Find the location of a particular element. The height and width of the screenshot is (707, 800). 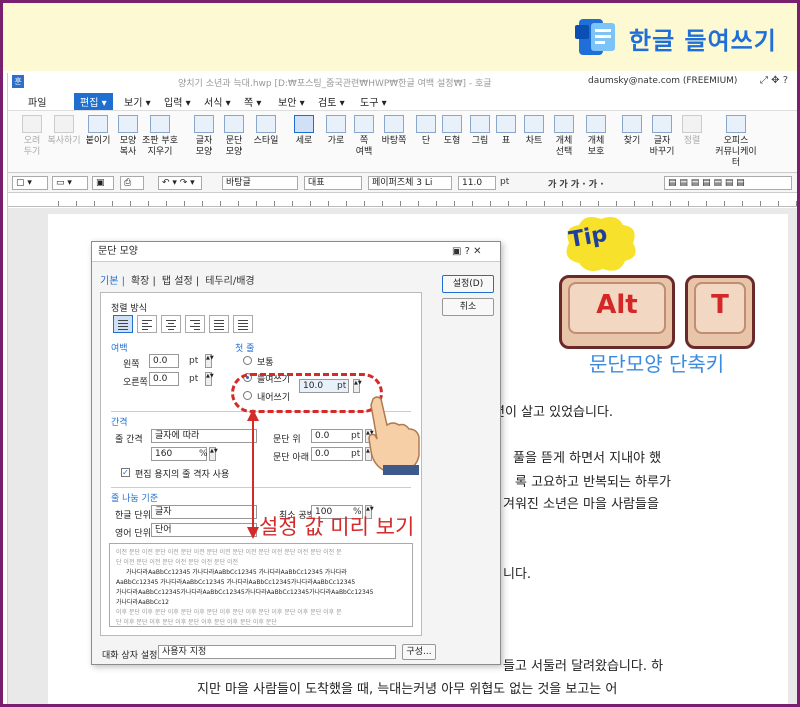

arrow-down-head is located at coordinates (253, 533).